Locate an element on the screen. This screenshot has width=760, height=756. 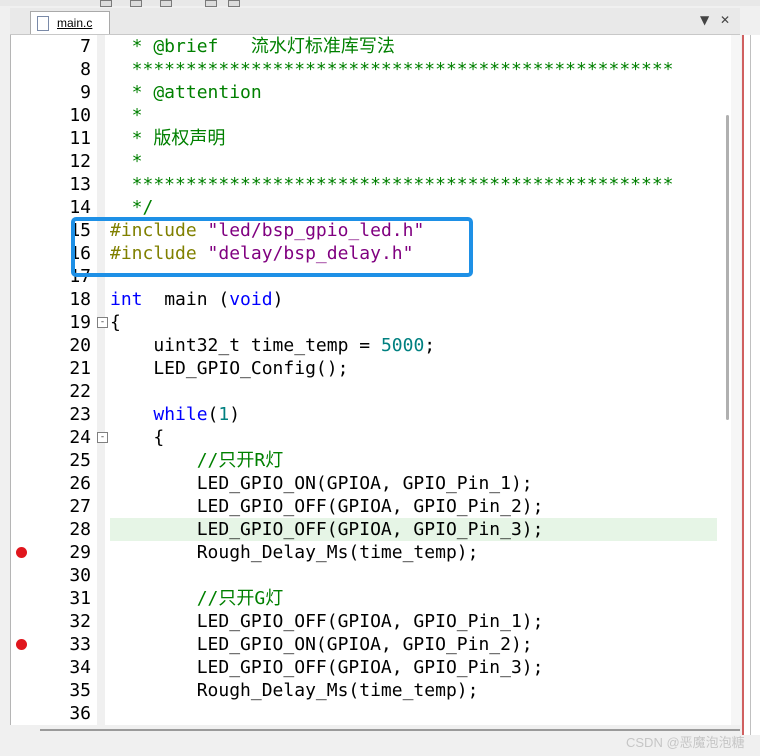
line-number: 21 is located at coordinates (80, 368).